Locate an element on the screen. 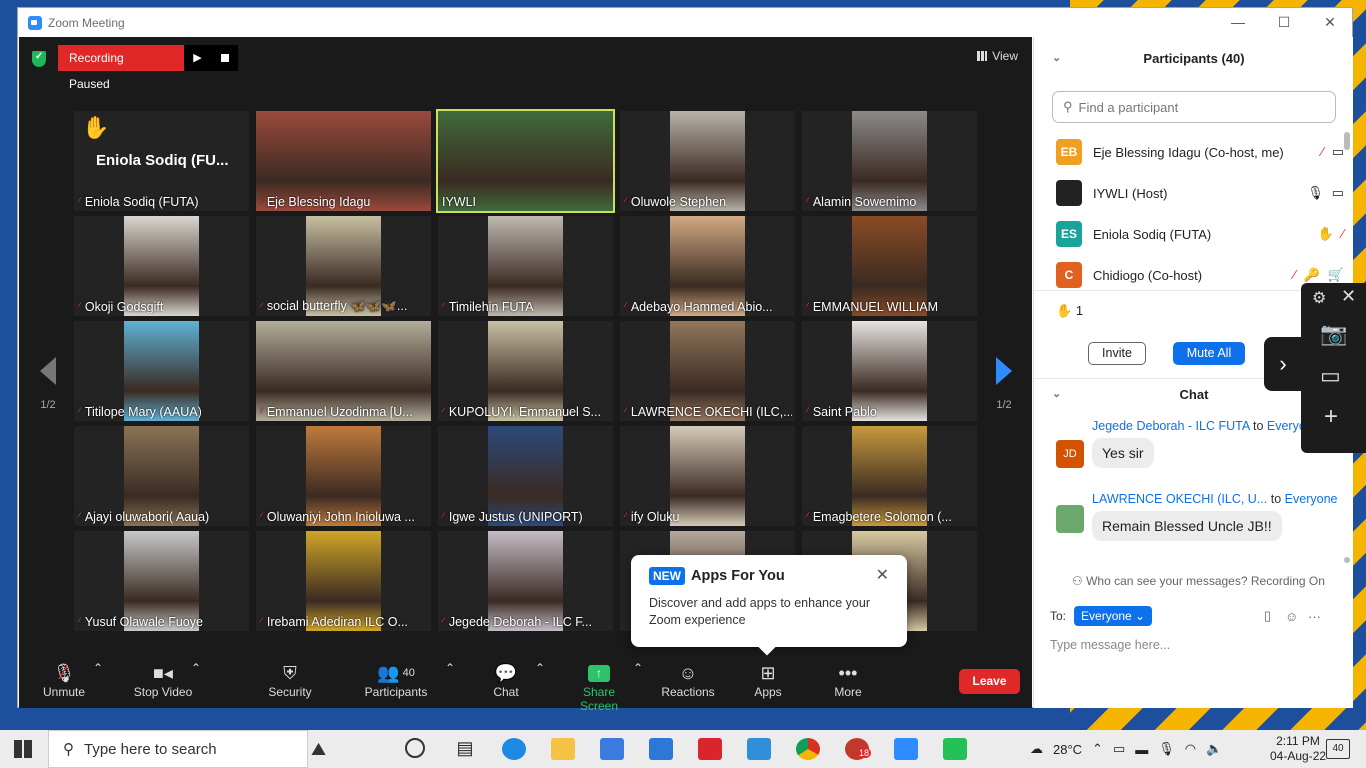  mic-icon: 🎙 is located at coordinates (1315, 193).